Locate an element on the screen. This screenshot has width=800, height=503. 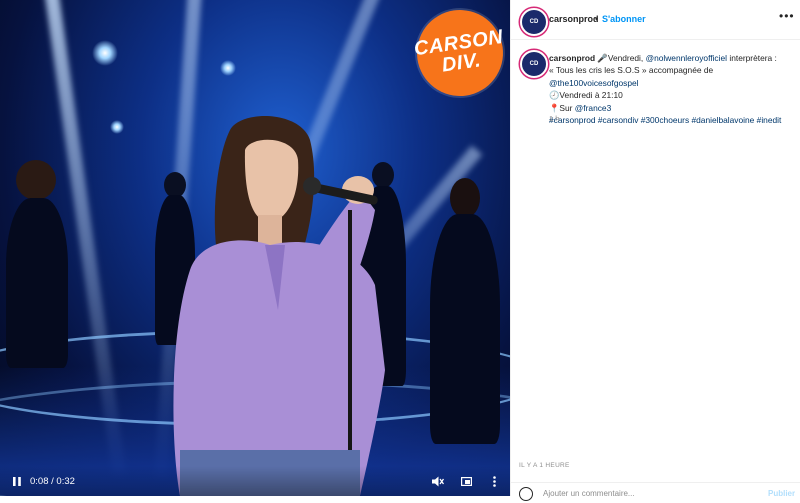
follow-button: S'abonner is located at coordinates (624, 19).